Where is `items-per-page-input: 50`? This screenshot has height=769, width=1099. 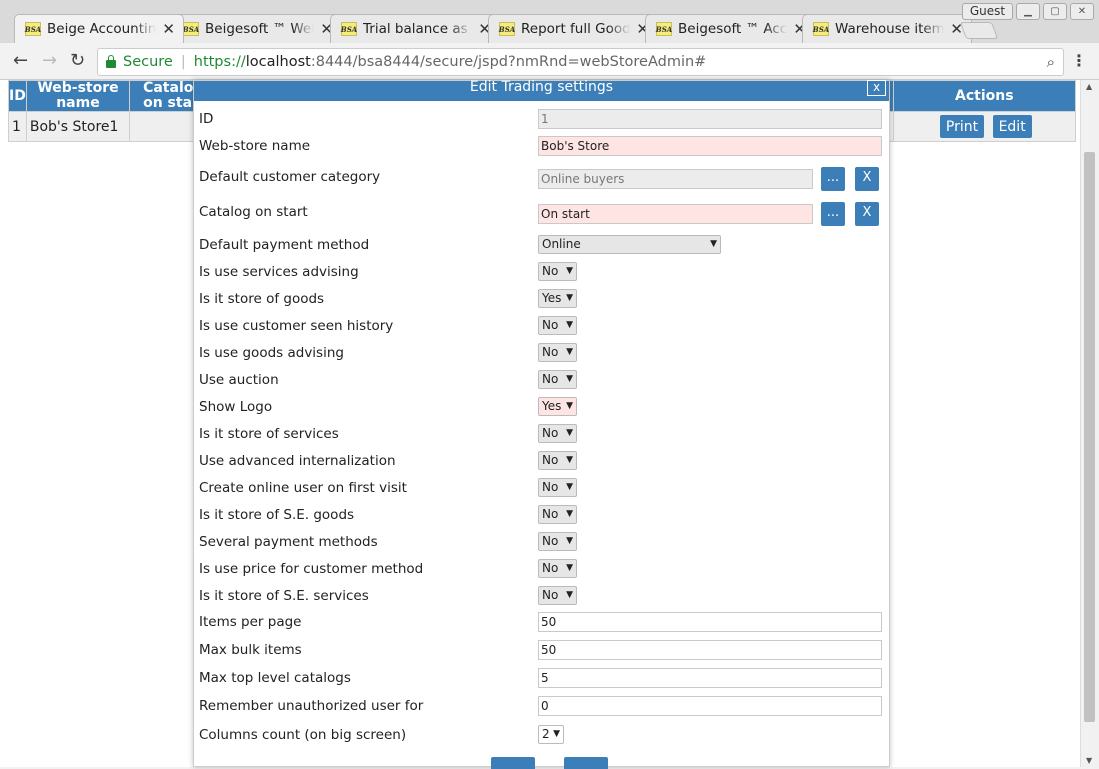
items-per-page-input: 50 is located at coordinates (710, 622).